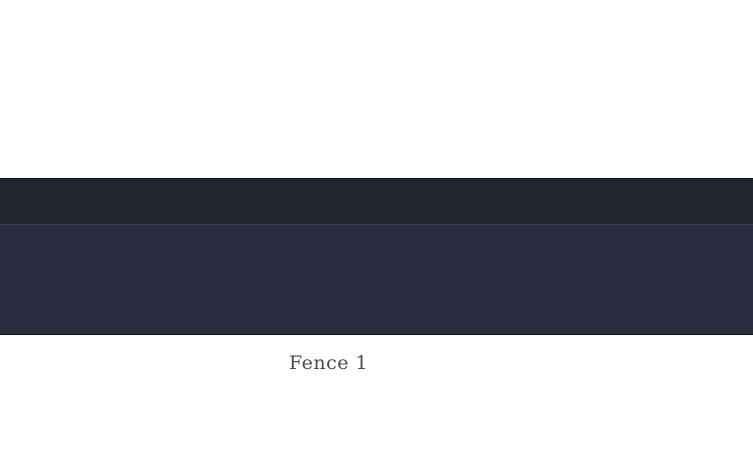  I want to click on fence-title-bar, so click(376, 202).